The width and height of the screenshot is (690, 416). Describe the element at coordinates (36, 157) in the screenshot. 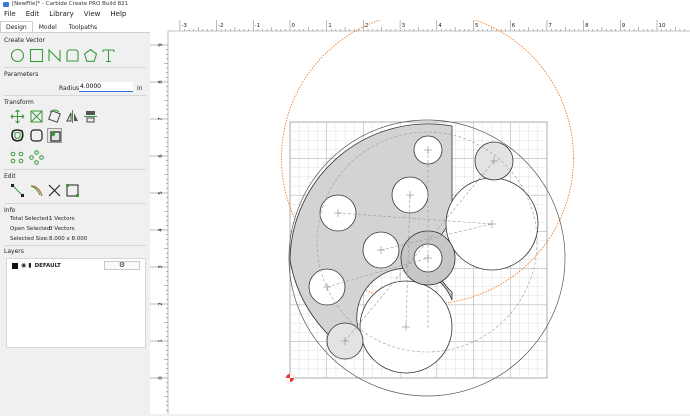

I see `circular-array-icon` at that location.